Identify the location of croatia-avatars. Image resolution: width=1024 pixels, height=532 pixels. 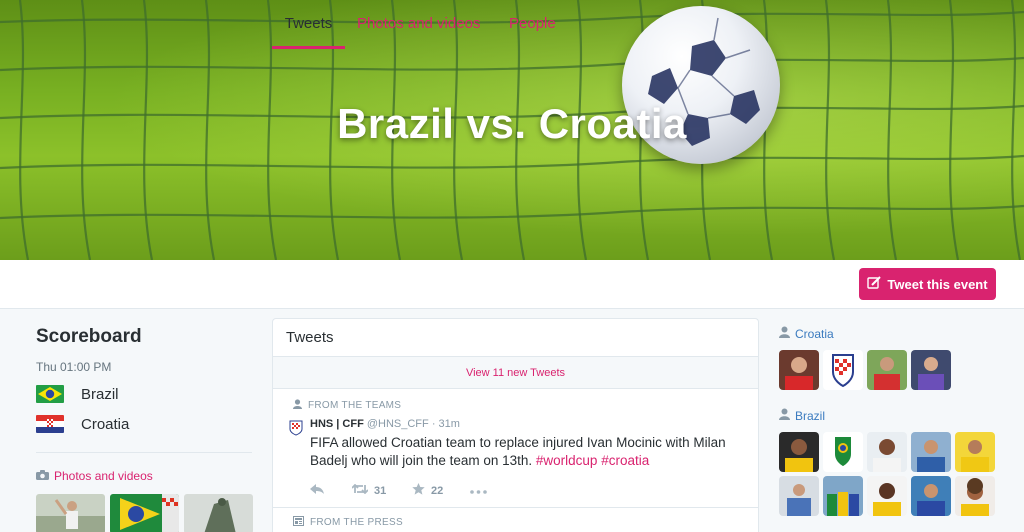
(894, 372).